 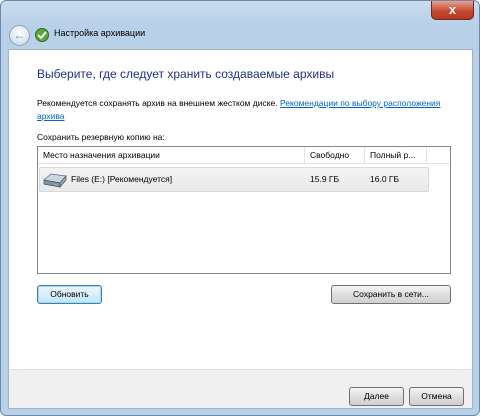 What do you see at coordinates (101, 137) in the screenshot?
I see `save-to-label: Сохранить резервную копию на:` at bounding box center [101, 137].